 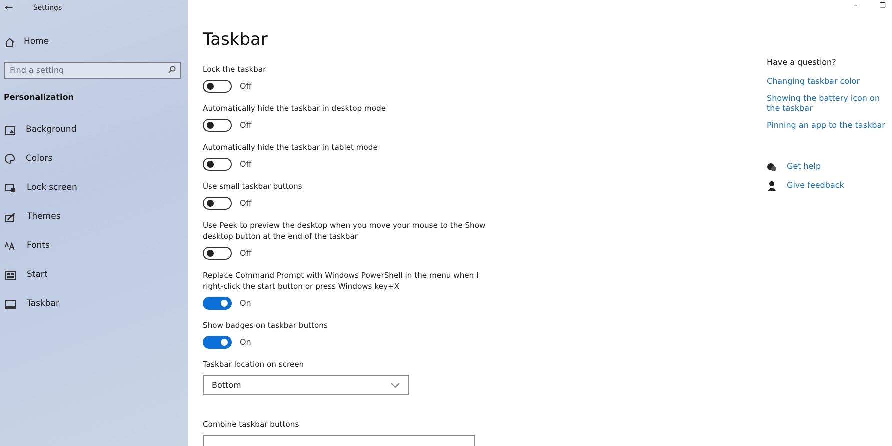 I want to click on back-button: ←, so click(x=9, y=8).